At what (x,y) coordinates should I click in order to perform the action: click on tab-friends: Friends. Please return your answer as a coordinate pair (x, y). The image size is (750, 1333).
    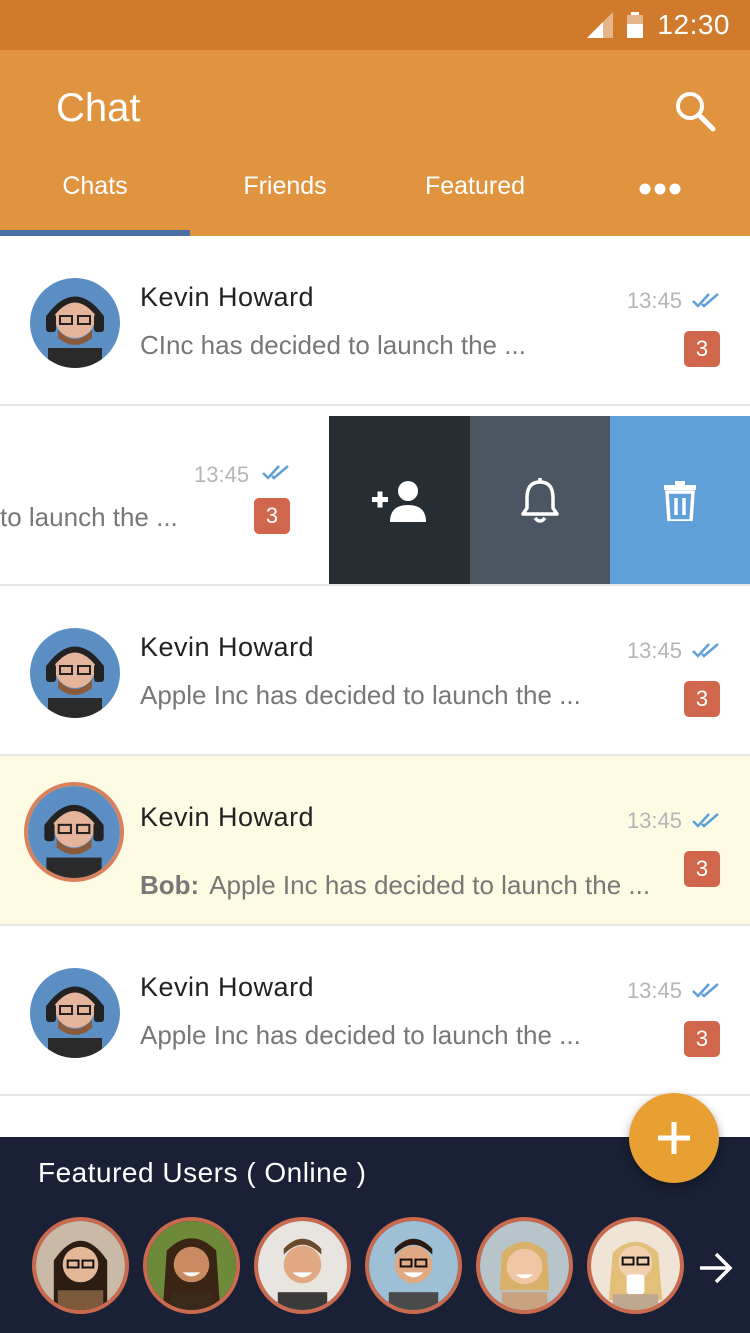
    Looking at the image, I should click on (285, 199).